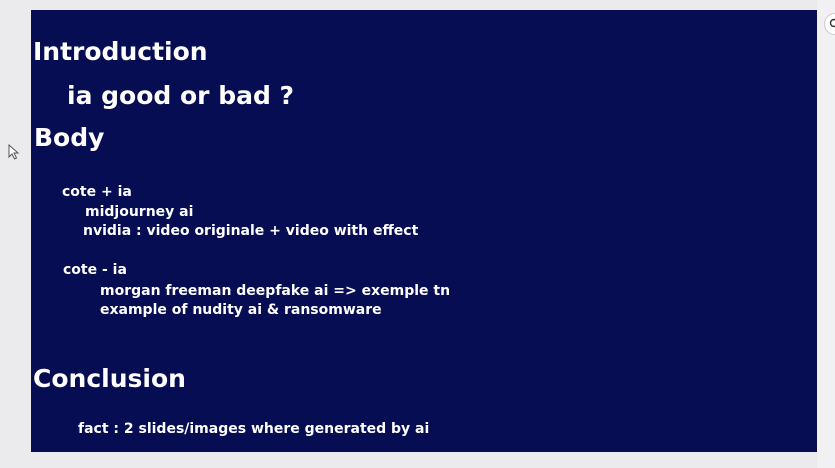 Image resolution: width=835 pixels, height=468 pixels. I want to click on con-item: morgan freeman deepfake ai => exemple tn, so click(275, 291).